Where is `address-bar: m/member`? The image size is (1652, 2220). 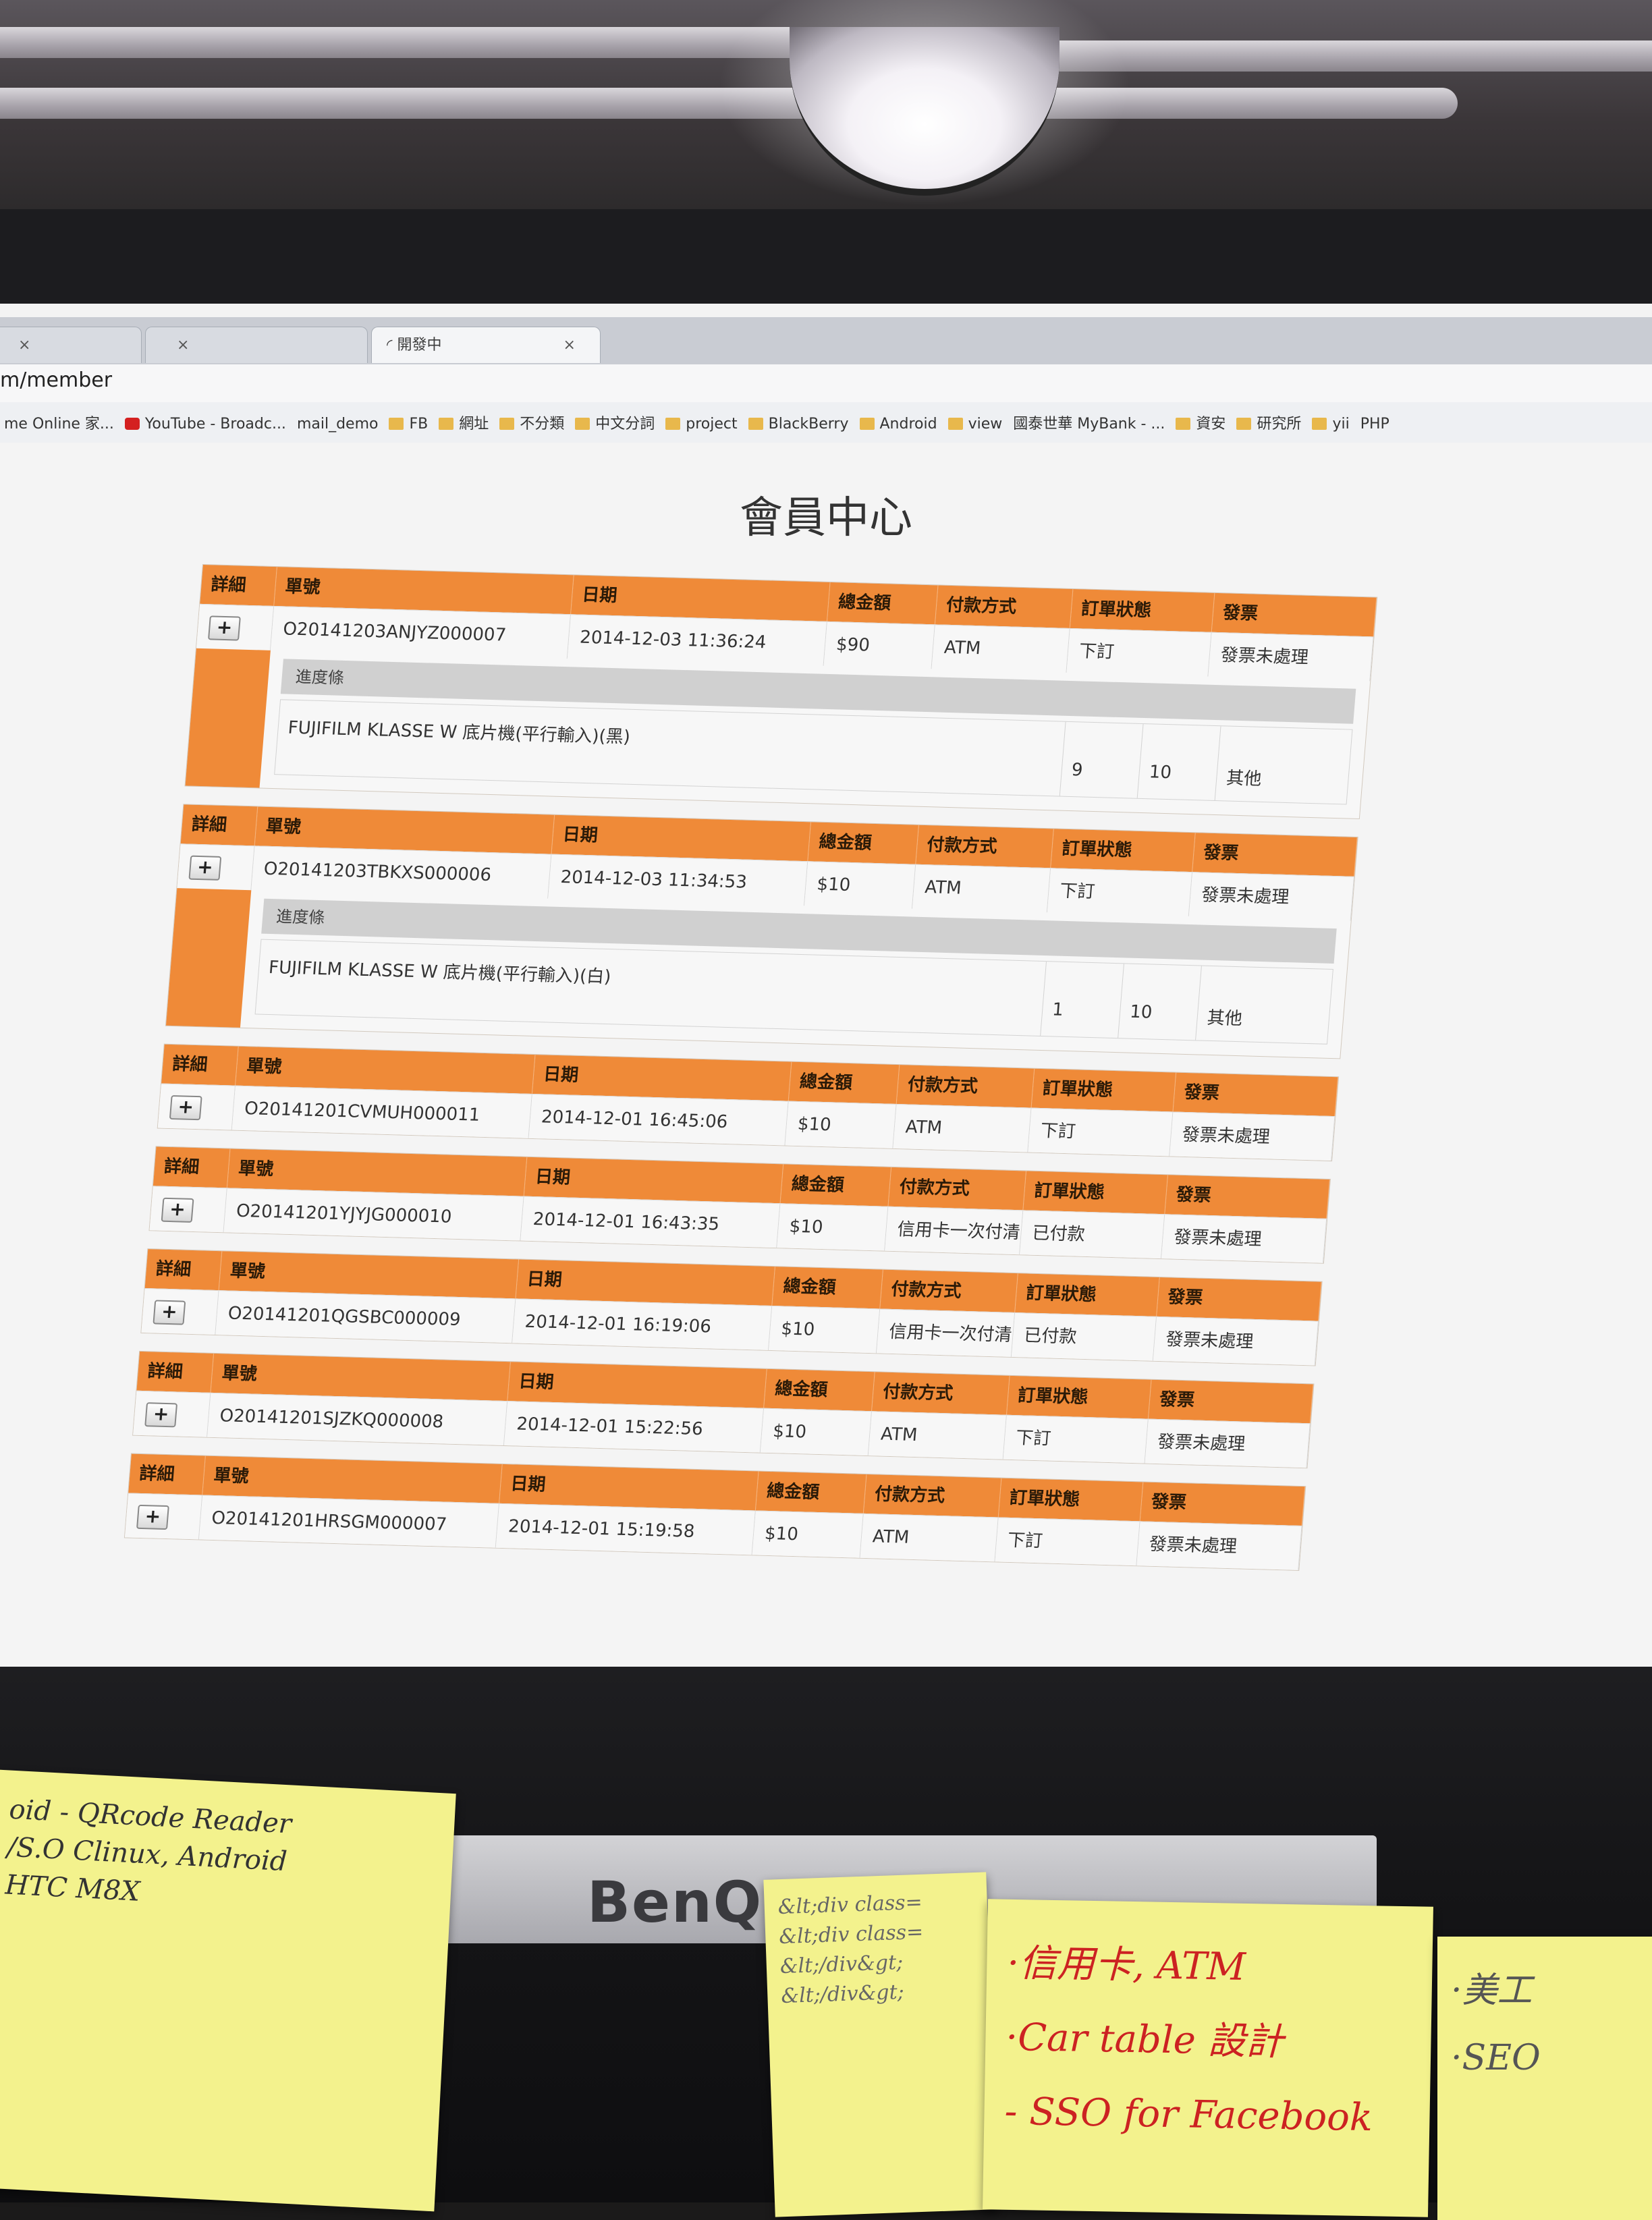 address-bar: m/member is located at coordinates (826, 383).